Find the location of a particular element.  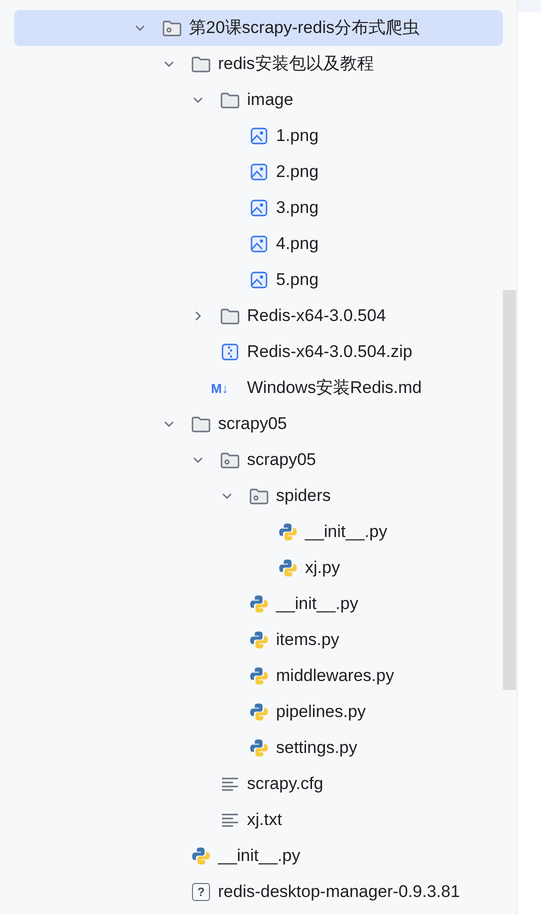

tree-row: redis安装包以及教程 is located at coordinates (258, 64).